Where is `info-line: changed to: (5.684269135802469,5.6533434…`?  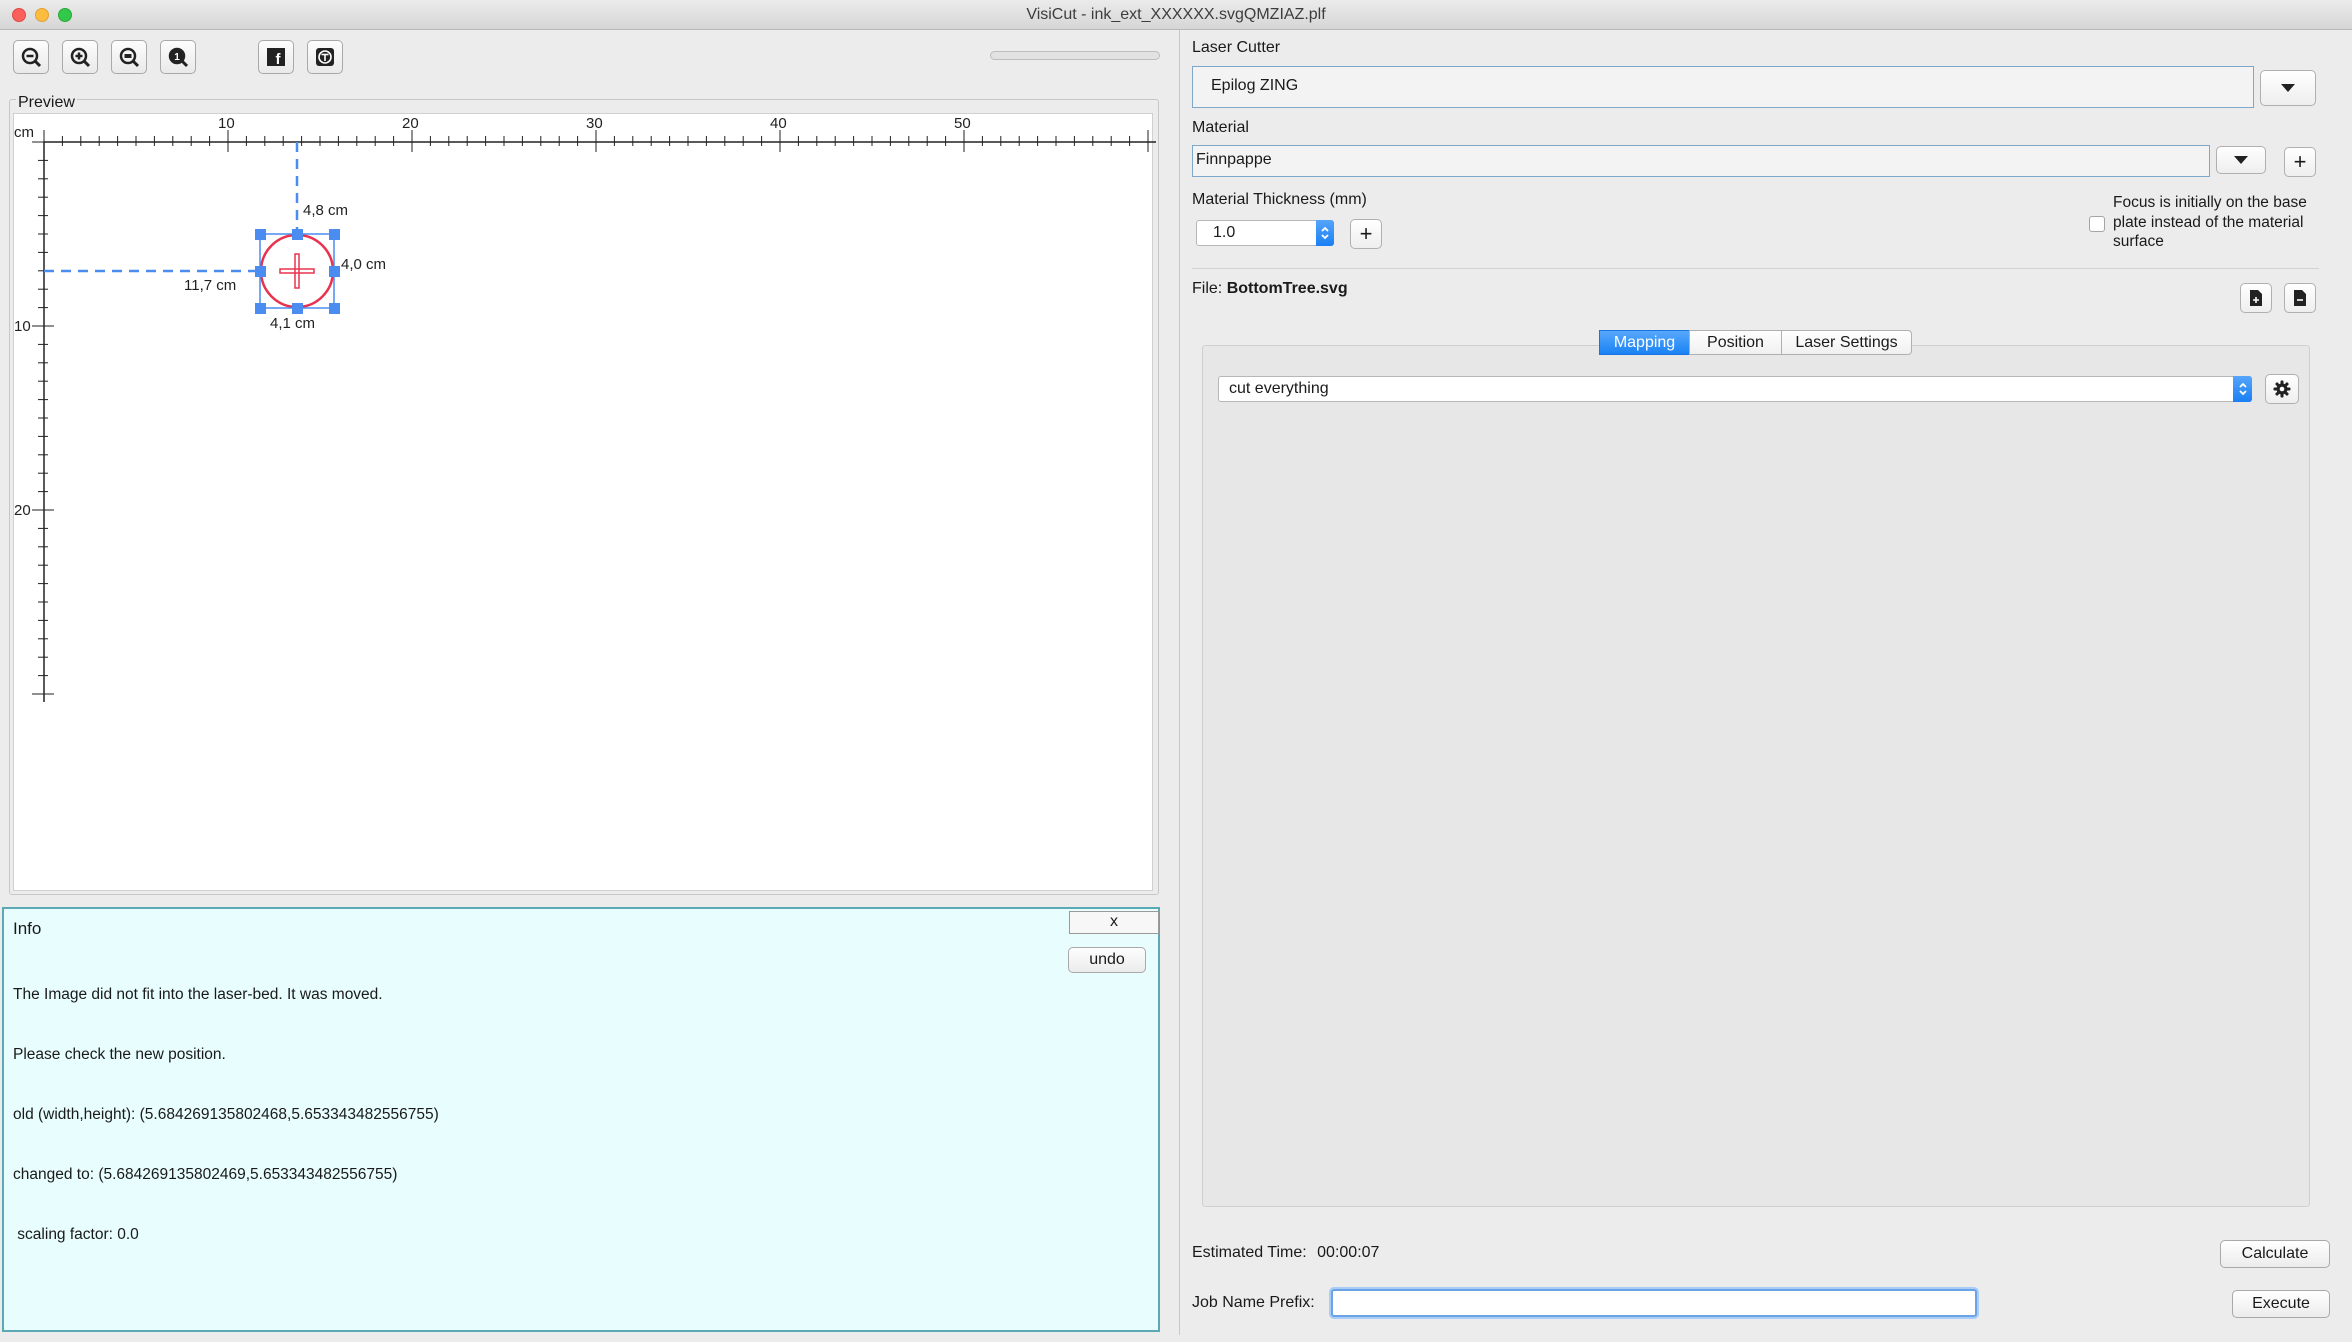
info-line: changed to: (5.684269135802469,5.6533434… is located at coordinates (205, 1174).